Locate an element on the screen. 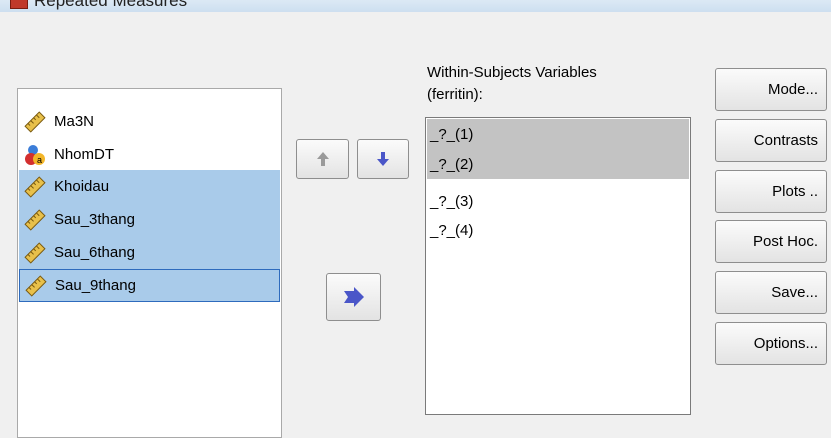 This screenshot has width=831, height=438. svg-text: a is located at coordinates (39, 160).